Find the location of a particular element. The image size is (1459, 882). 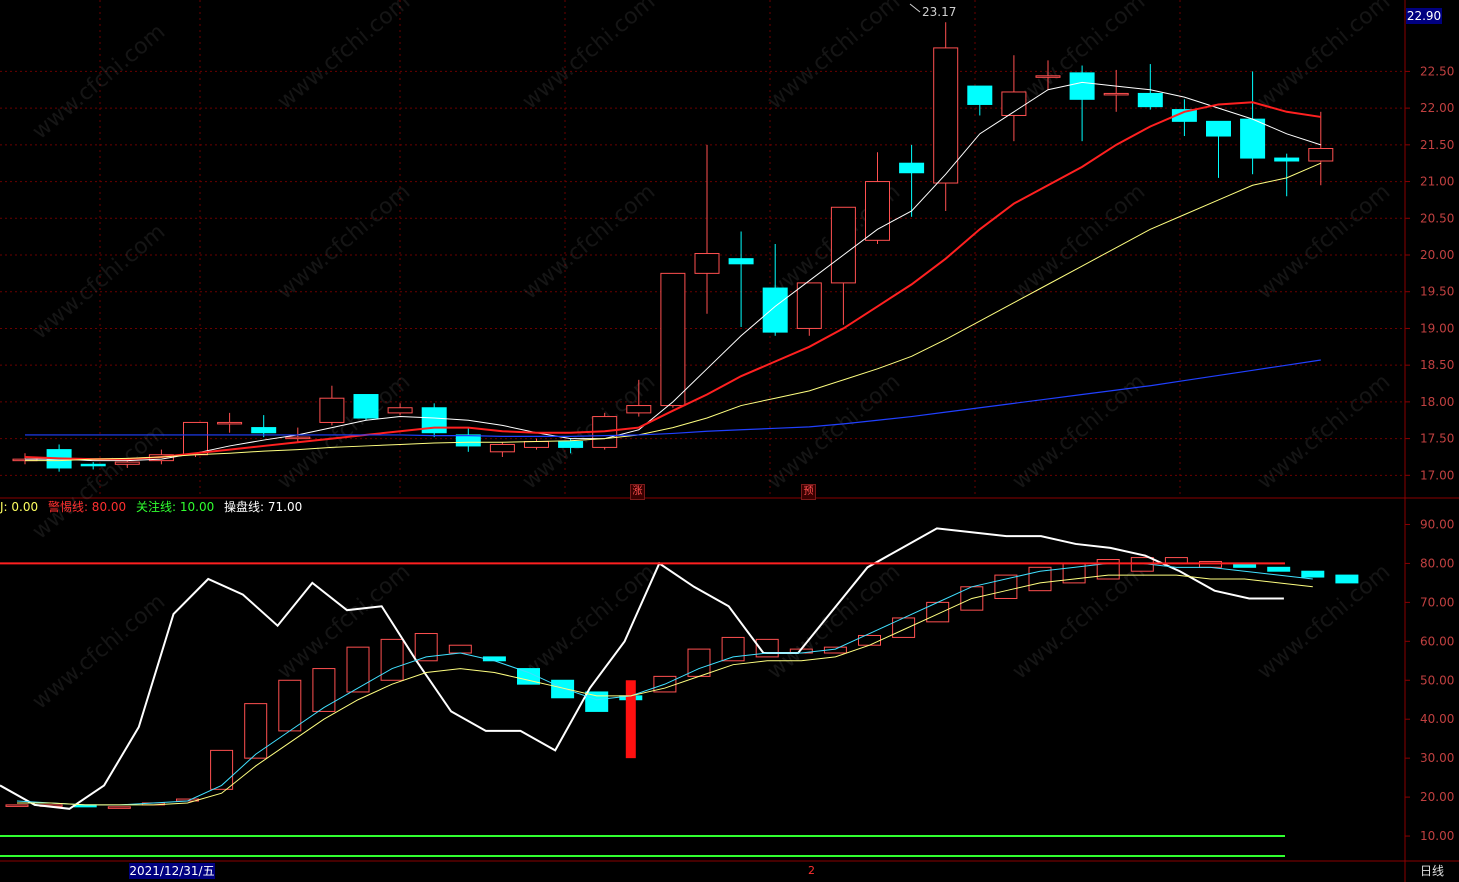

indicator-tick-label: 30.00 is located at coordinates (1437, 758).